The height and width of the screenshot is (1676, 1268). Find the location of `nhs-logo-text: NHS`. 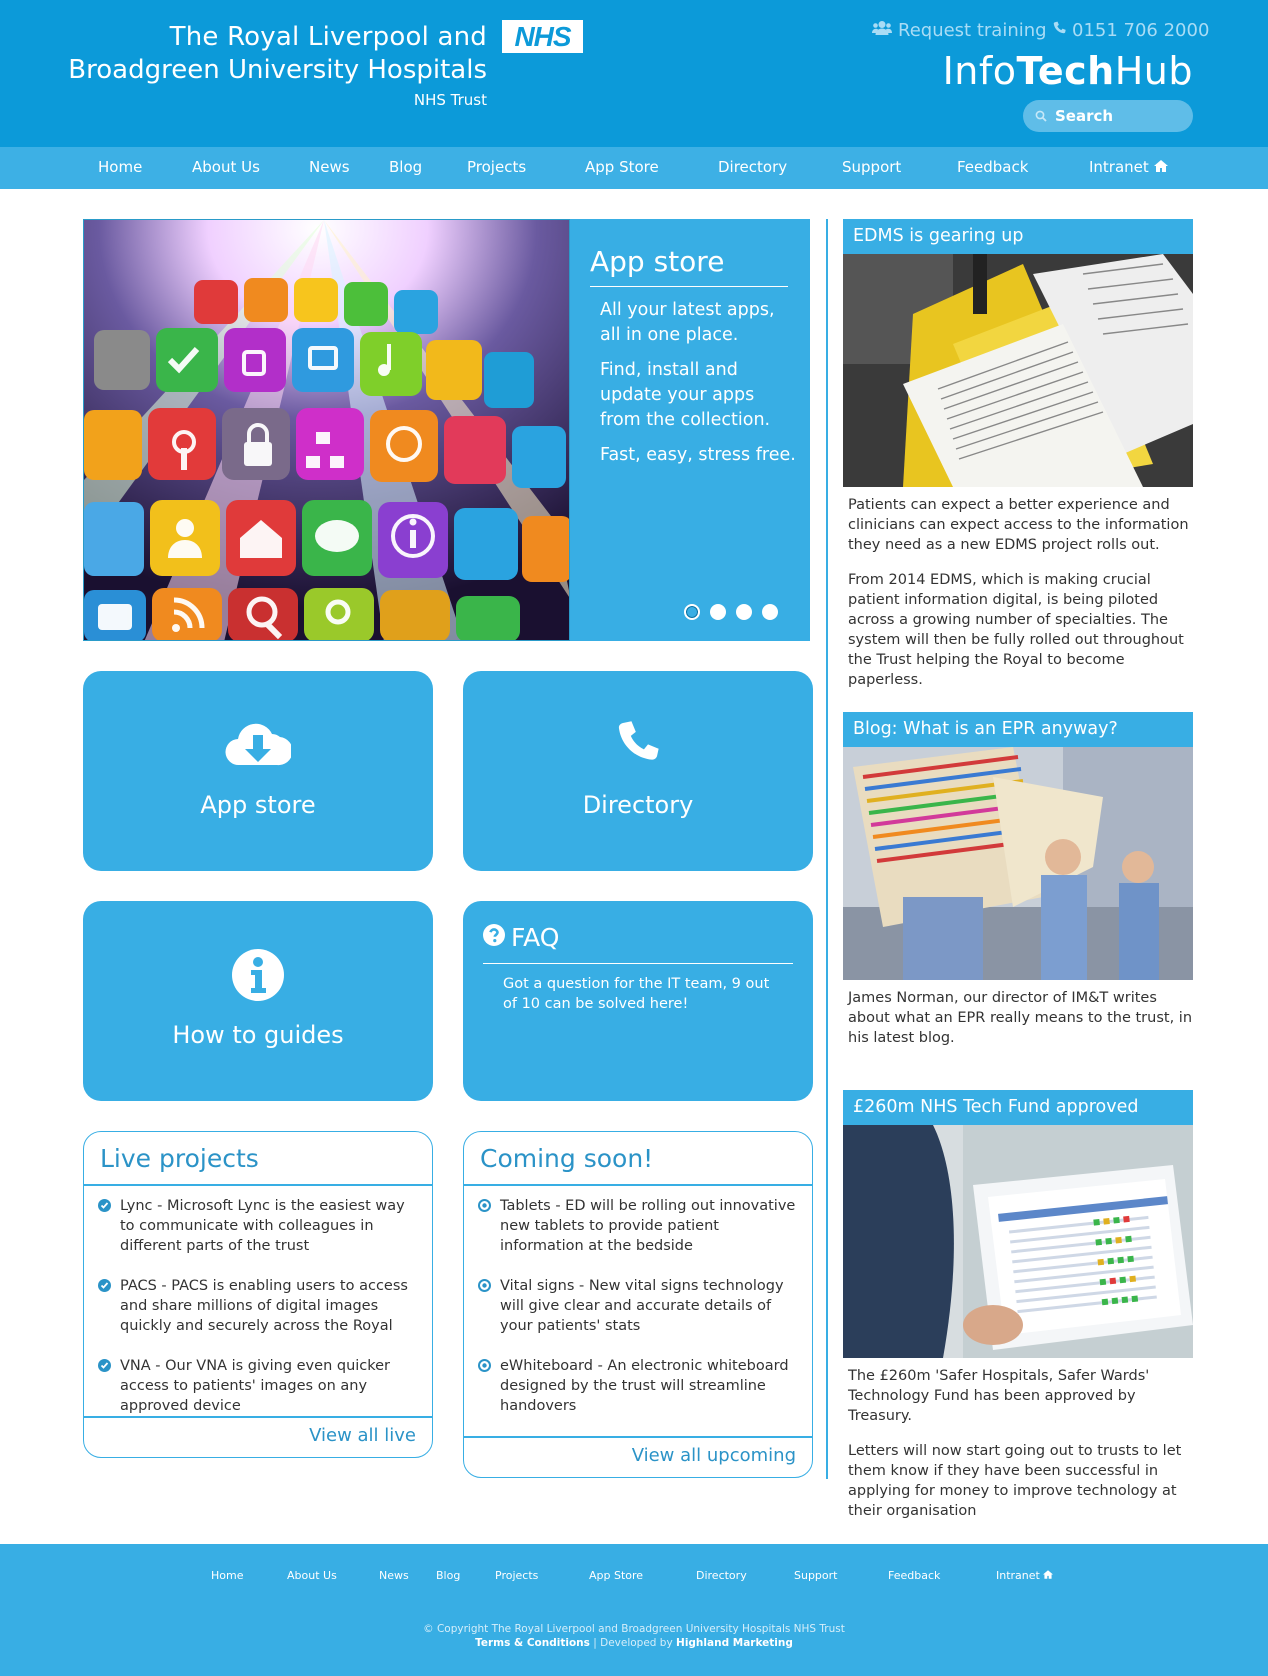

nhs-logo-text: NHS is located at coordinates (542, 36).